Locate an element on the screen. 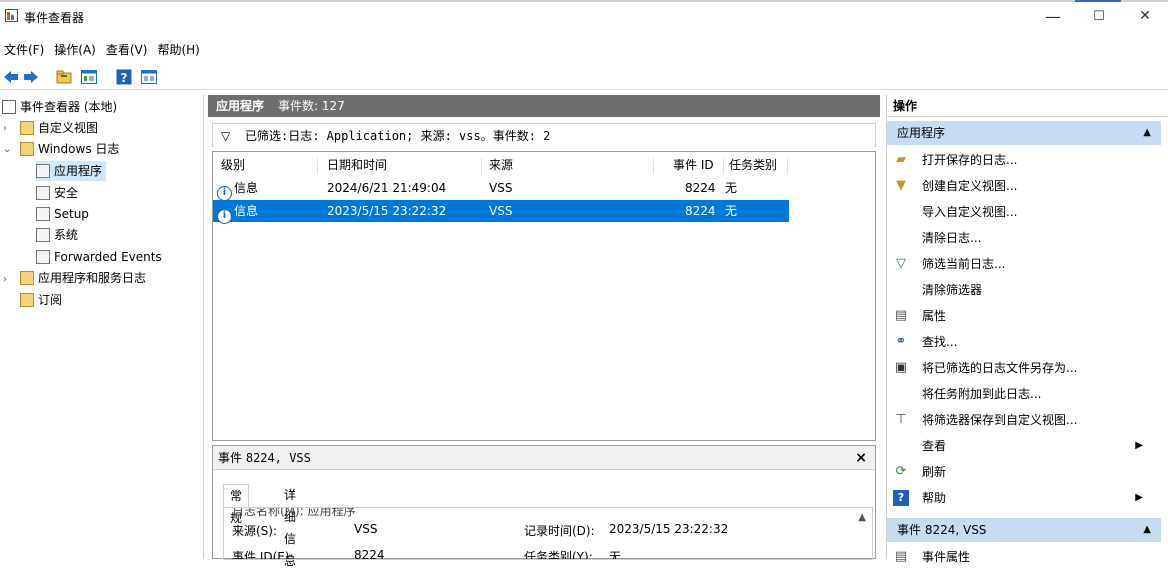 This screenshot has height=572, width=1168. action-event-properties: ▤ 事件属性 is located at coordinates (1024, 557).